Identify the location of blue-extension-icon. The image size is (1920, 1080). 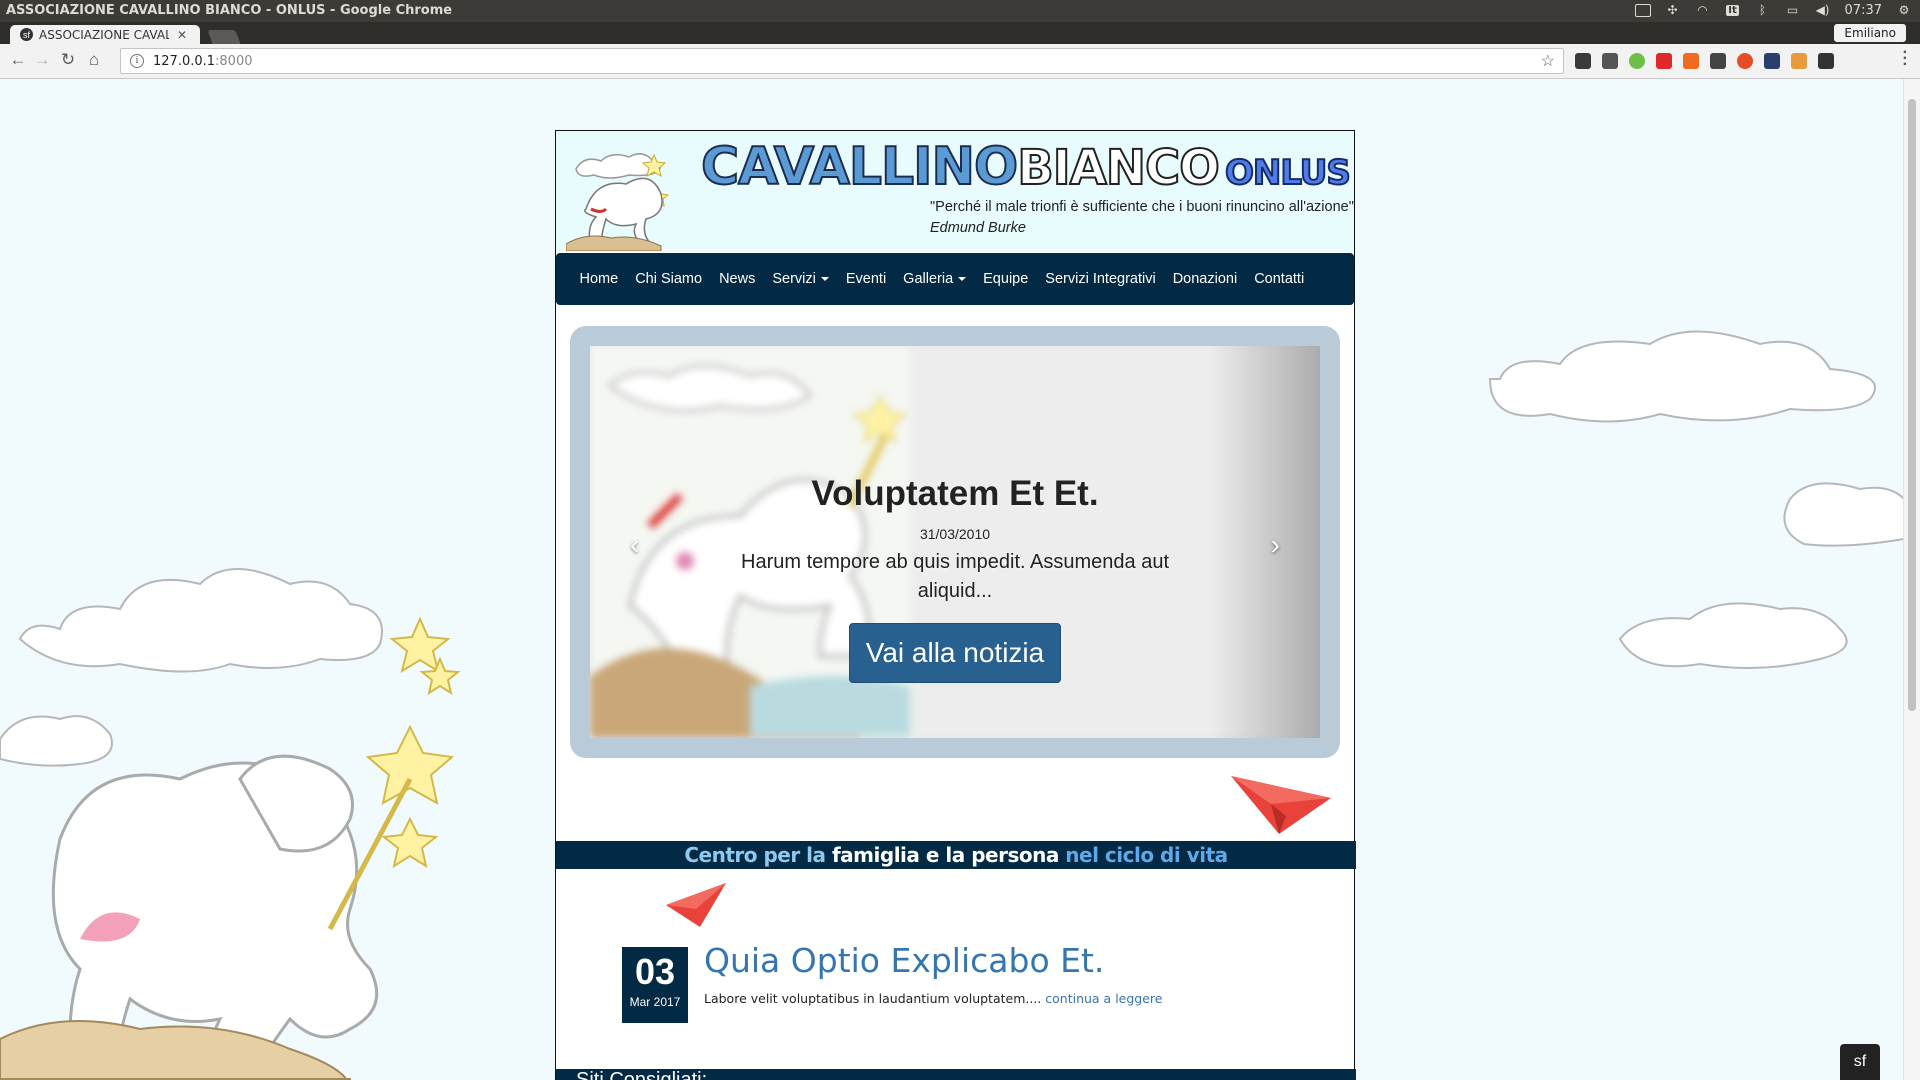
(1772, 61).